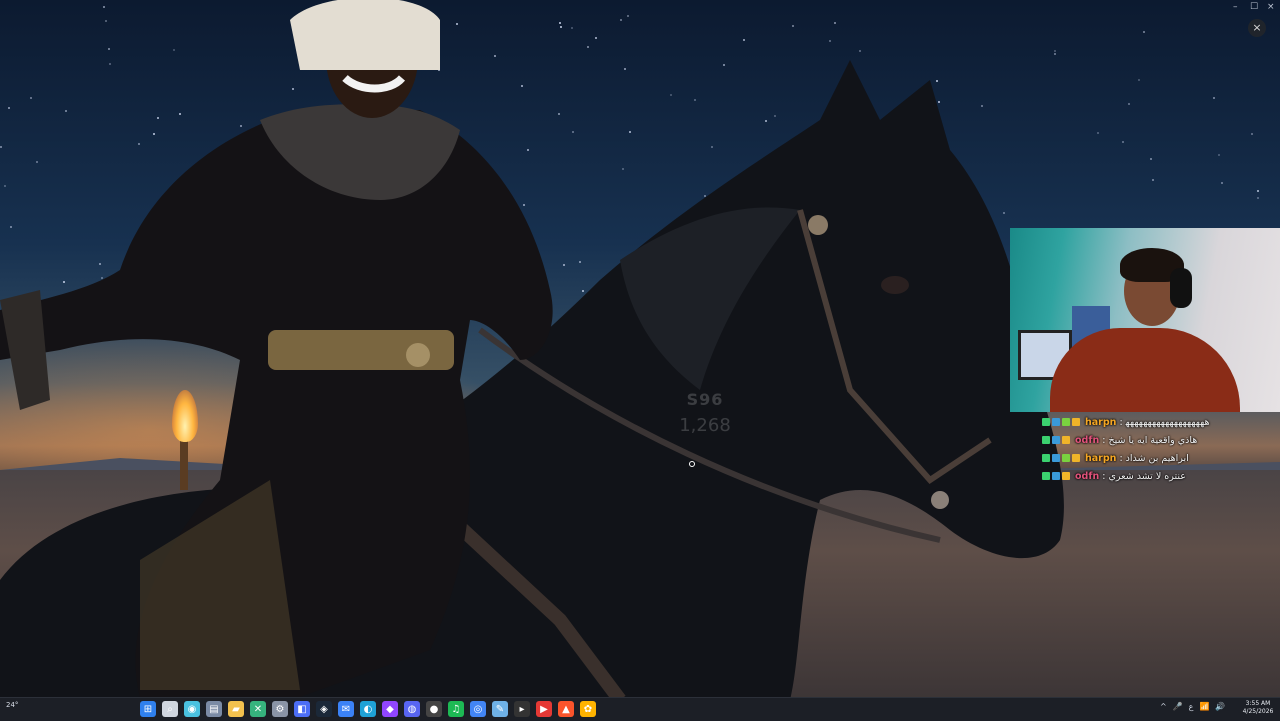 The image size is (1280, 721). Describe the element at coordinates (1257, 28) in the screenshot. I see `overlay-close-button: ×` at that location.